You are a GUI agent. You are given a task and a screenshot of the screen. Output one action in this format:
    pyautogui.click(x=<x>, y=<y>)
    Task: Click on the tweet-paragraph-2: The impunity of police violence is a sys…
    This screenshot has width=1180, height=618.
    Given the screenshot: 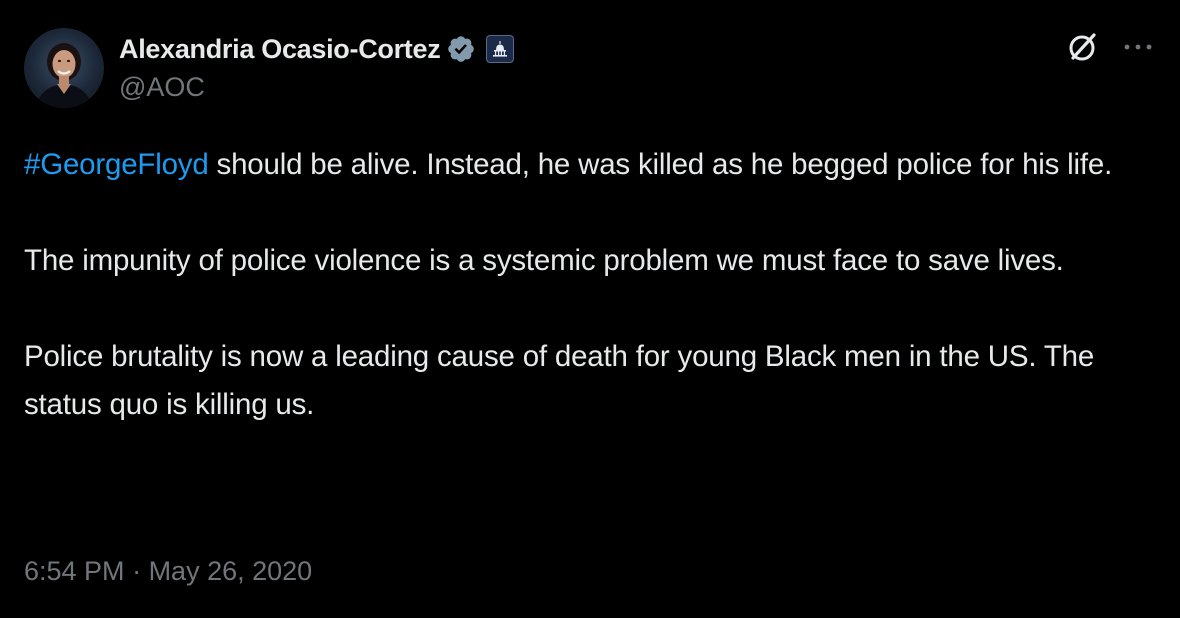 What is the action you would take?
    pyautogui.click(x=544, y=260)
    